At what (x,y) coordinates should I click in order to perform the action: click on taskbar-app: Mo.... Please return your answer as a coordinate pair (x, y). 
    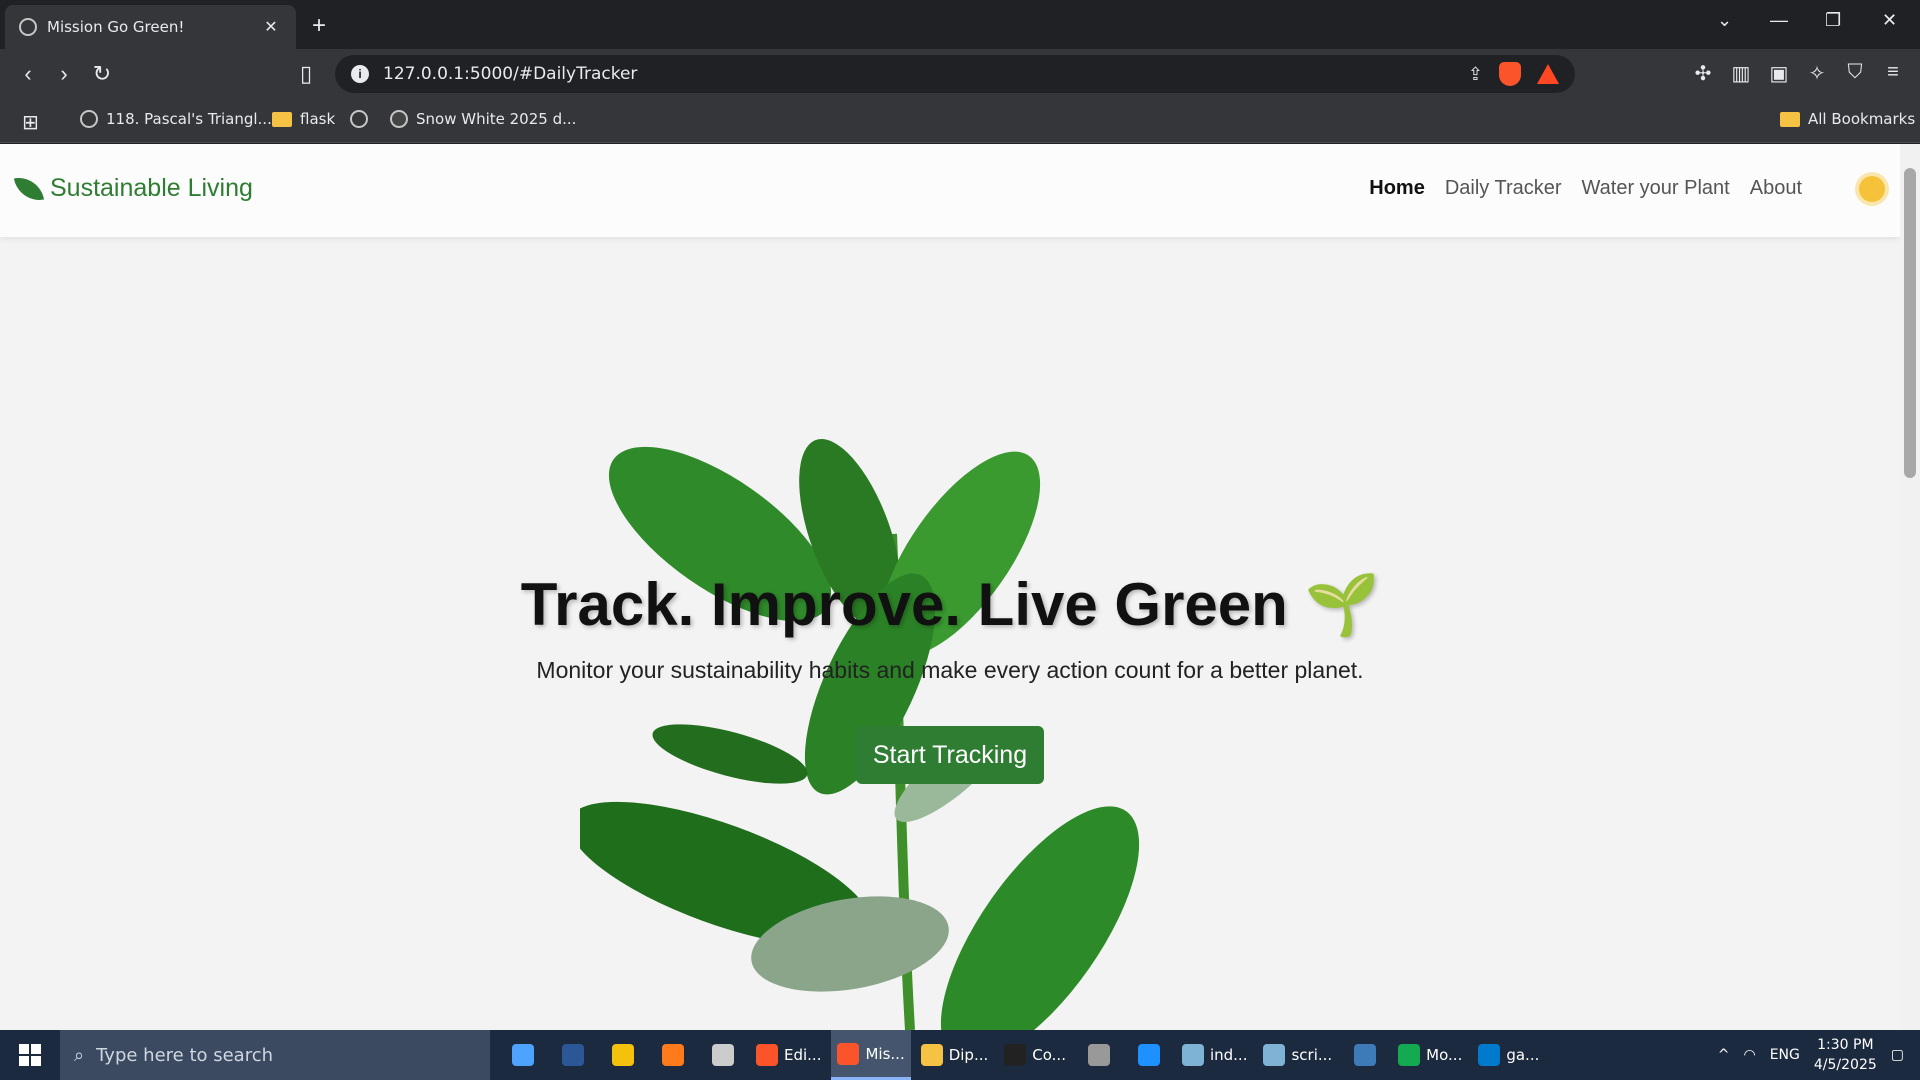
    Looking at the image, I should click on (1430, 1055).